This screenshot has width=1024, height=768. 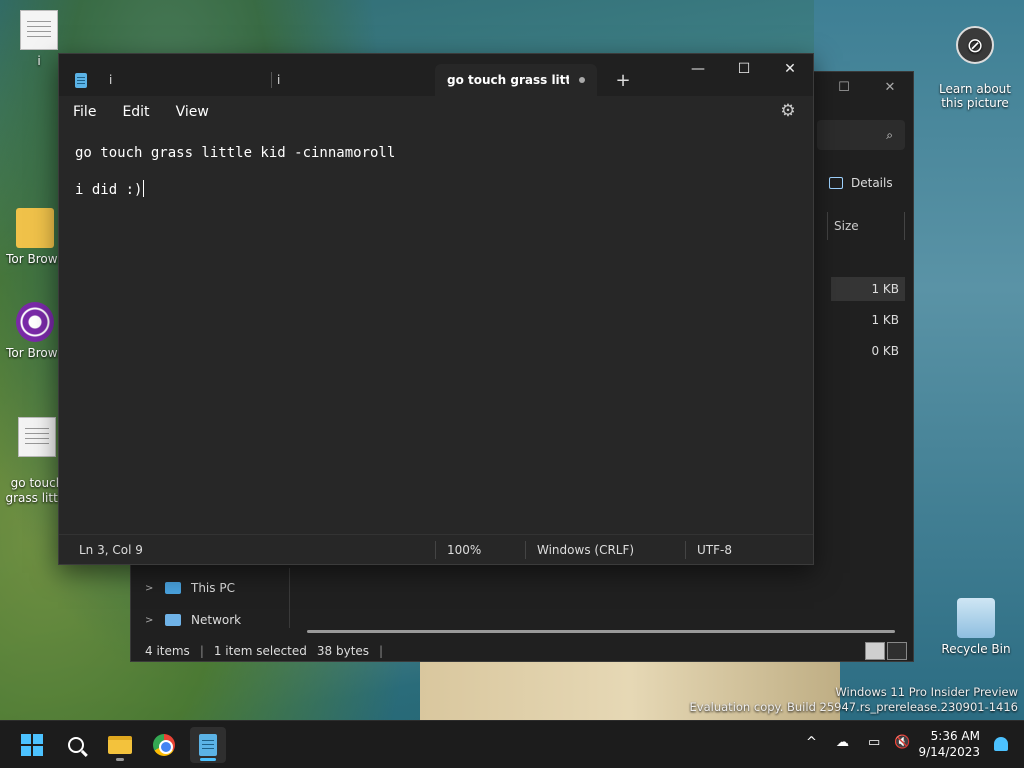 What do you see at coordinates (975, 45) in the screenshot?
I see `camera-icon: ⊘` at bounding box center [975, 45].